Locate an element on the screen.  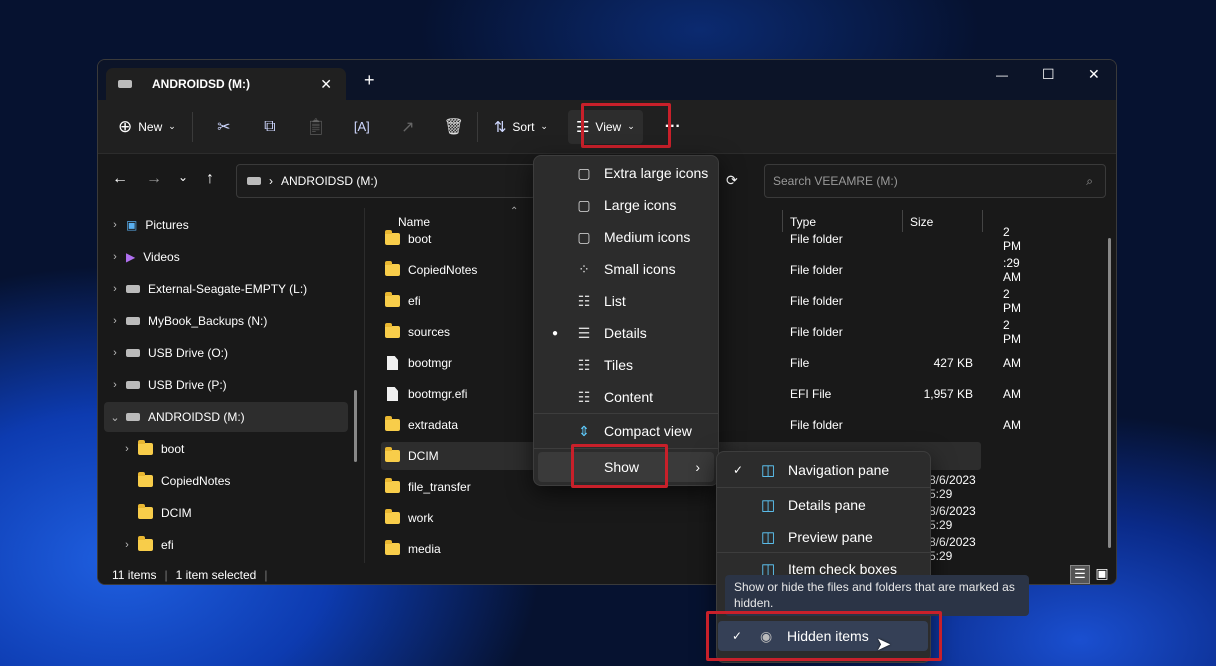
expand-chevron-icon: ⌄ is located at coordinates (115, 417).